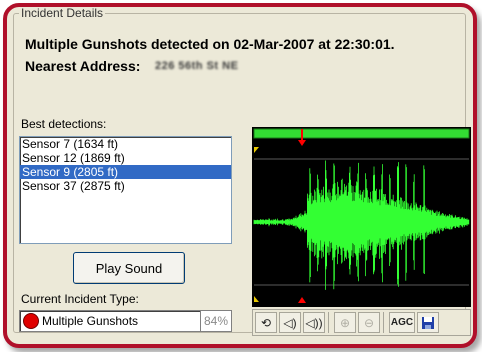 This screenshot has width=482, height=352. What do you see at coordinates (83, 66) in the screenshot?
I see `address-label: Nearest Address:` at bounding box center [83, 66].